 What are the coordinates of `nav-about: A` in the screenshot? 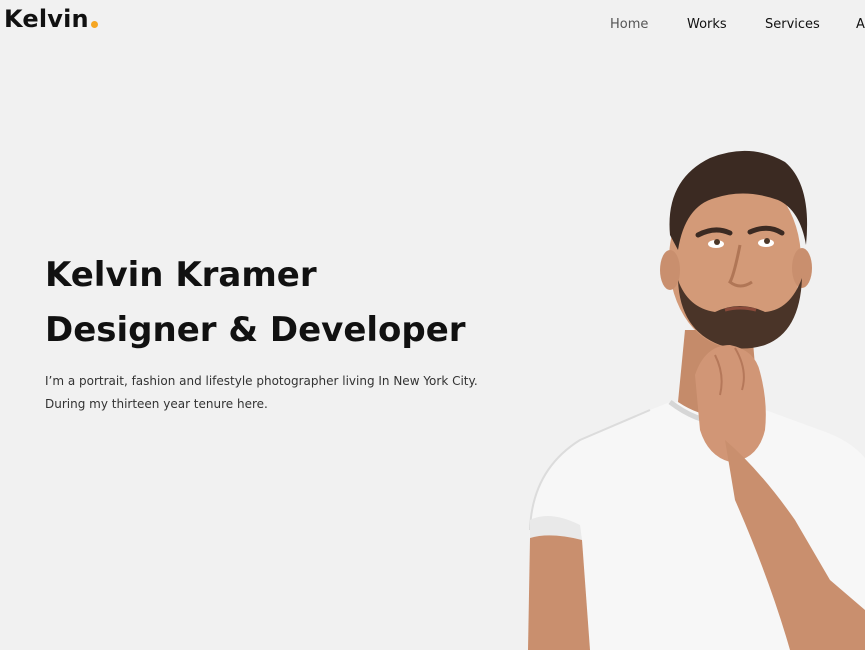 It's located at (860, 25).